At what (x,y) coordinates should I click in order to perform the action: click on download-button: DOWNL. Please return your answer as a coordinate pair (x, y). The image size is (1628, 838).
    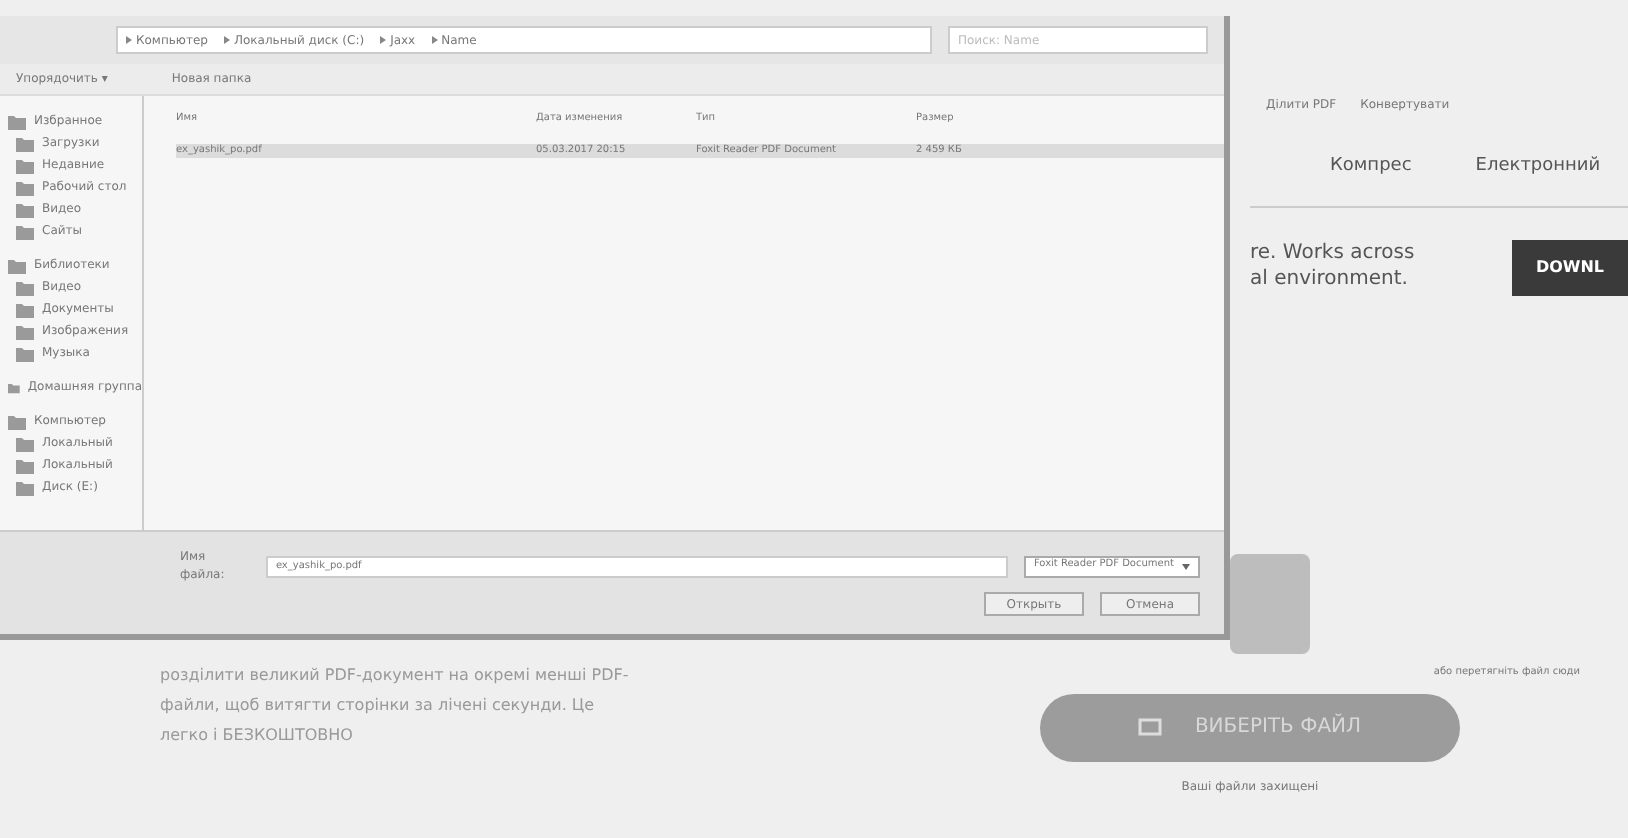
    Looking at the image, I should click on (1569, 267).